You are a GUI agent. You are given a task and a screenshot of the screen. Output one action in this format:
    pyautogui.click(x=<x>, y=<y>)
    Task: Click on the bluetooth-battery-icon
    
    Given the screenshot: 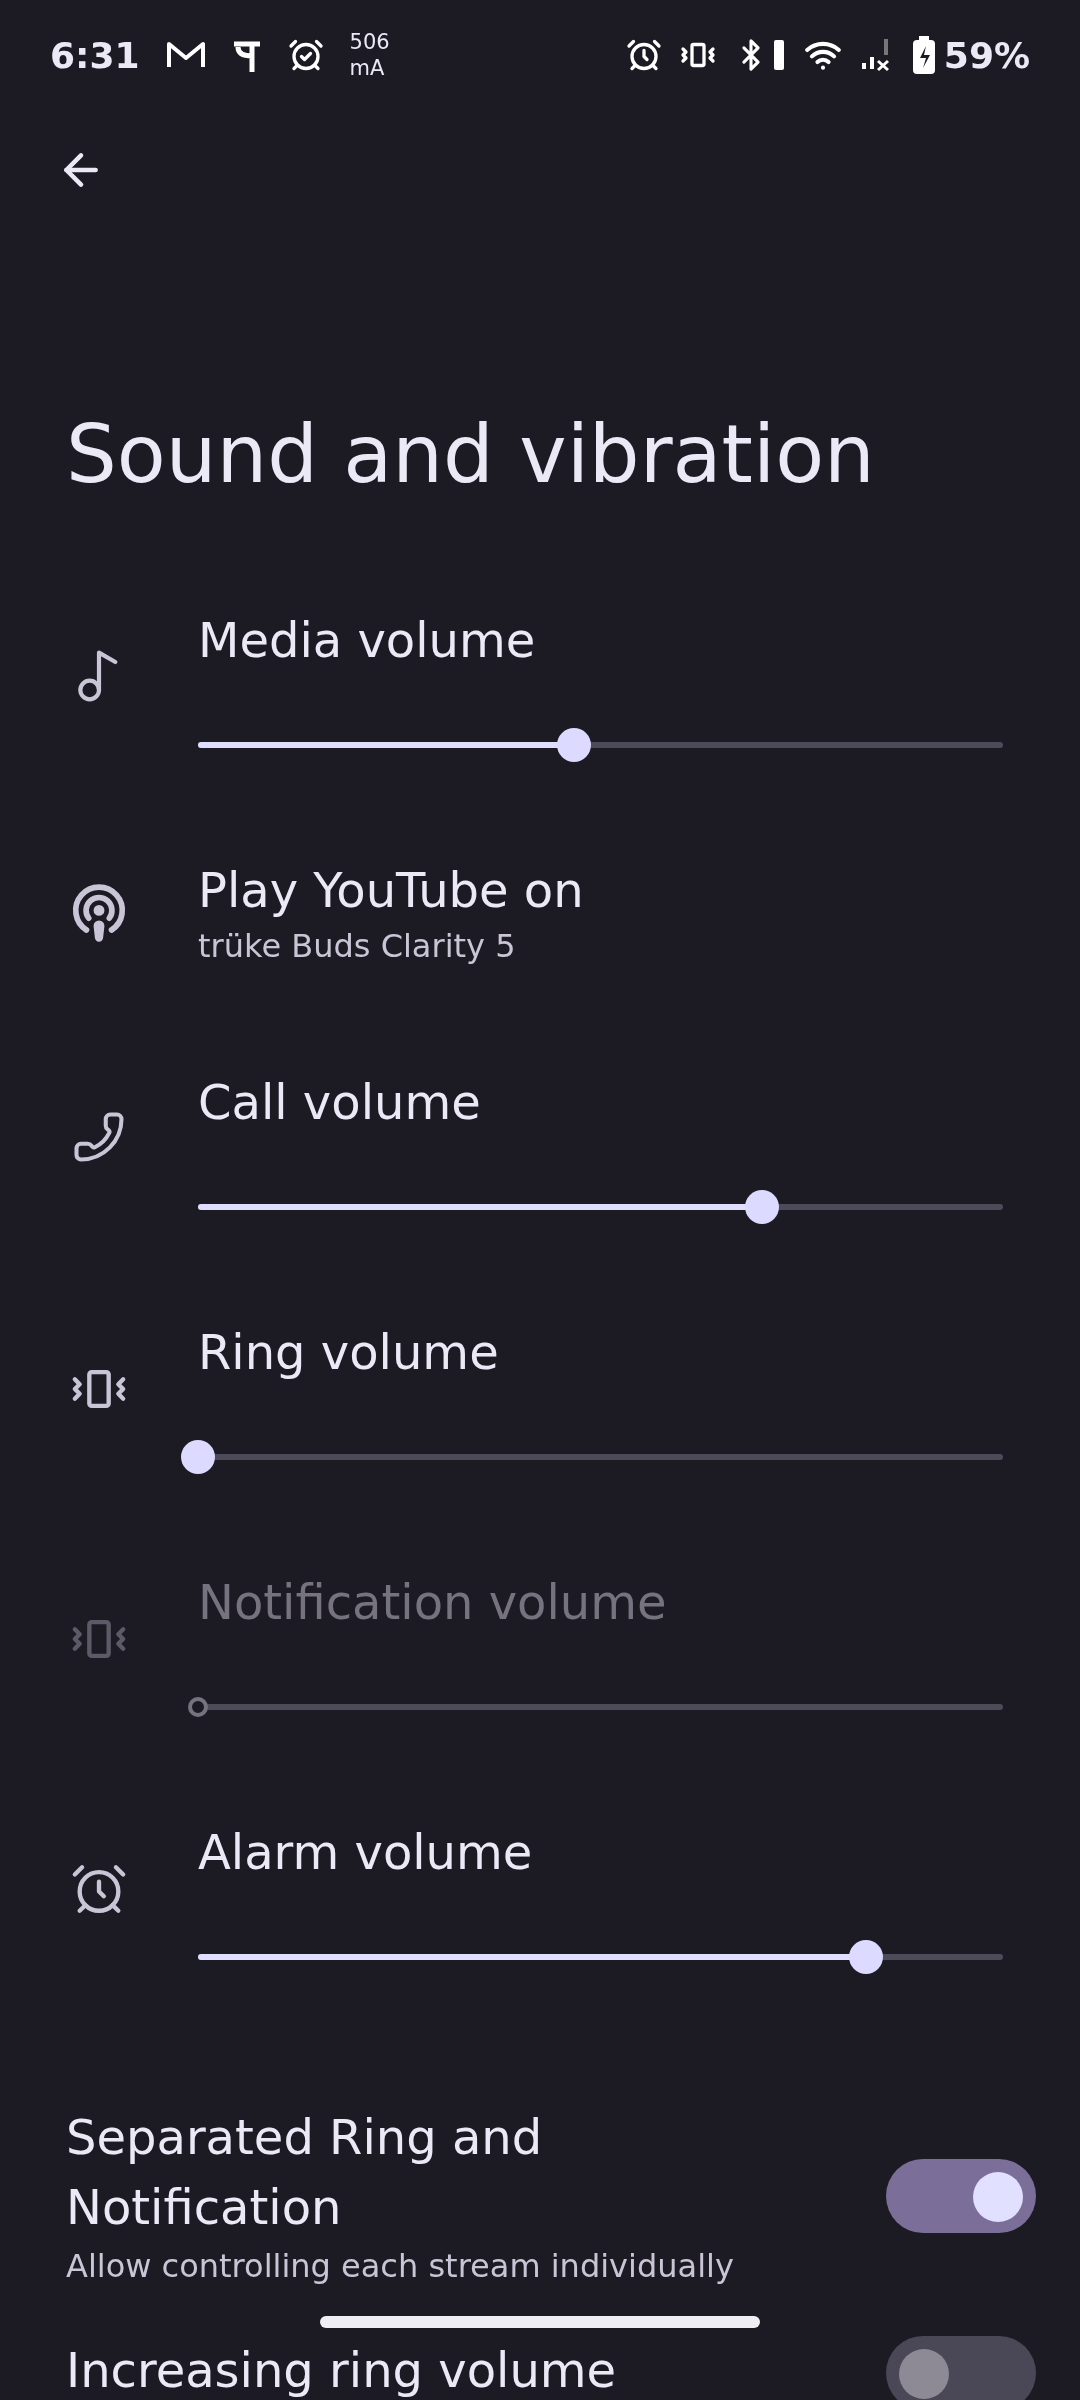 What is the action you would take?
    pyautogui.click(x=778, y=55)
    